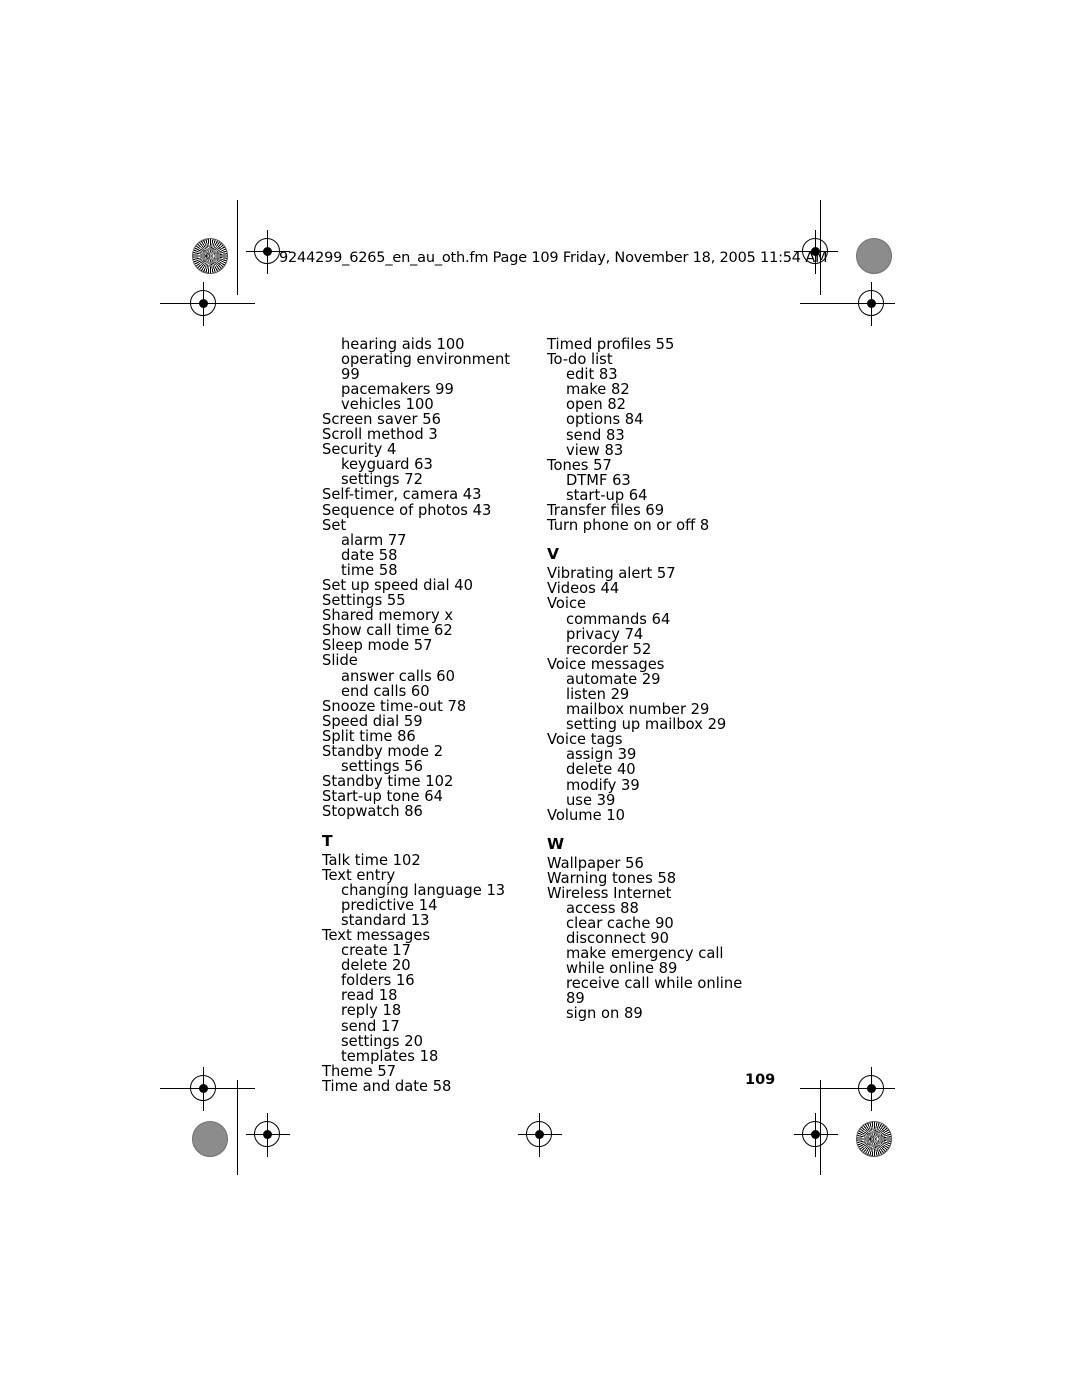 The height and width of the screenshot is (1397, 1080). What do you see at coordinates (210, 256) in the screenshot?
I see `starburst-mark-top-left` at bounding box center [210, 256].